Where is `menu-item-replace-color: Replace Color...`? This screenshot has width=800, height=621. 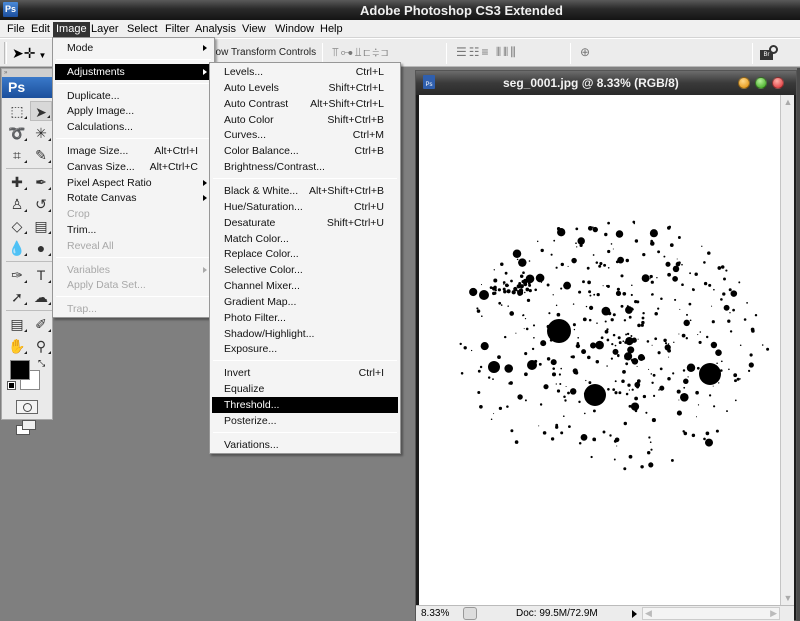 menu-item-replace-color: Replace Color... is located at coordinates (305, 254).